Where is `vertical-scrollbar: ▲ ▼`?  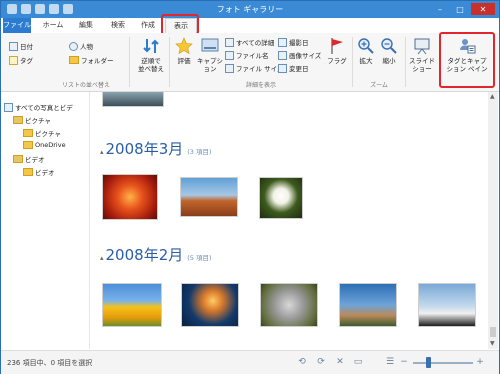
vertical-scrollbar: ▲ ▼ is located at coordinates (493, 220).